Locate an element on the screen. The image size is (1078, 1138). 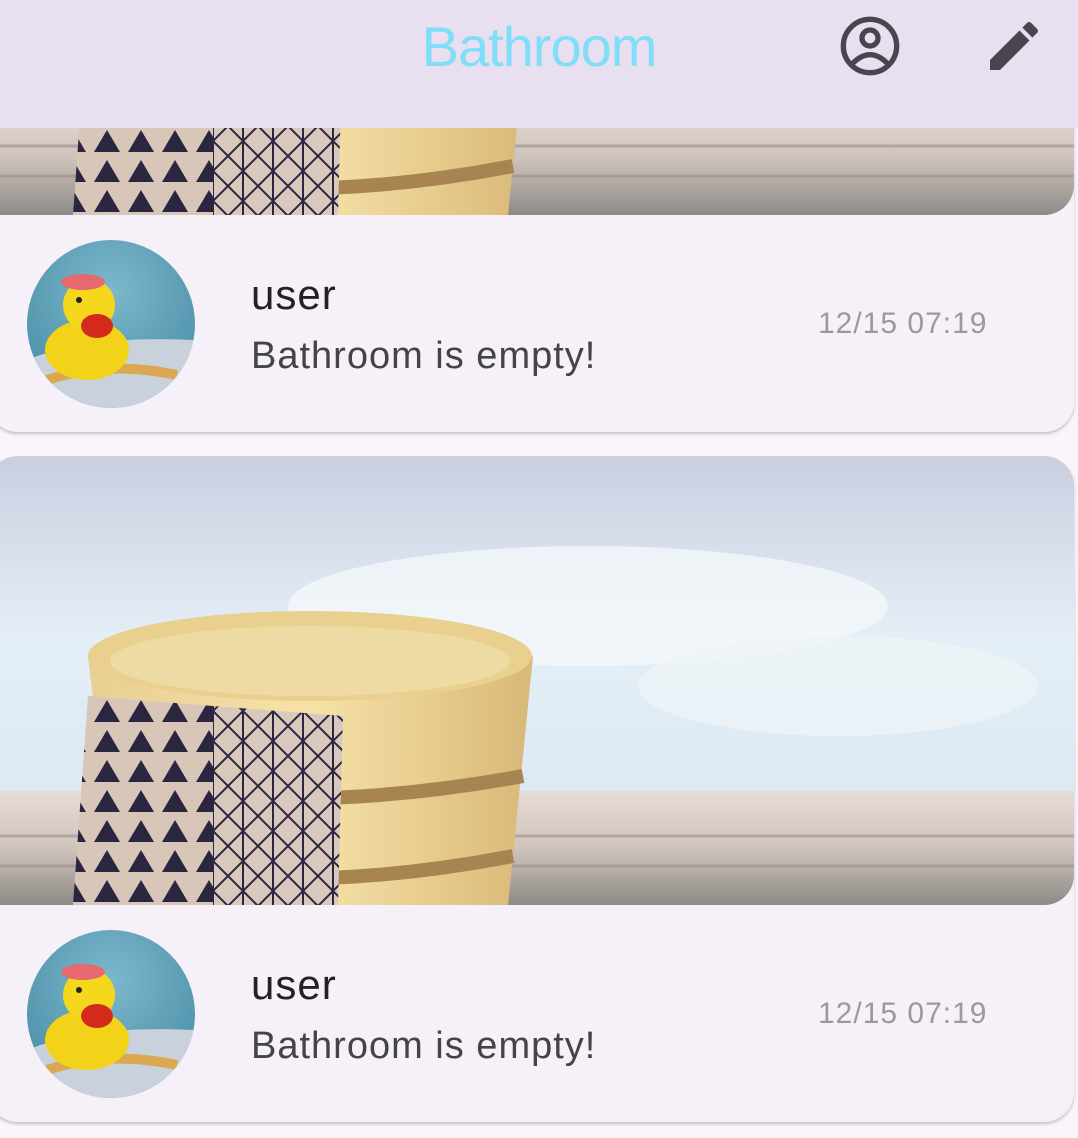
edit-pencil-icon is located at coordinates (1014, 45).